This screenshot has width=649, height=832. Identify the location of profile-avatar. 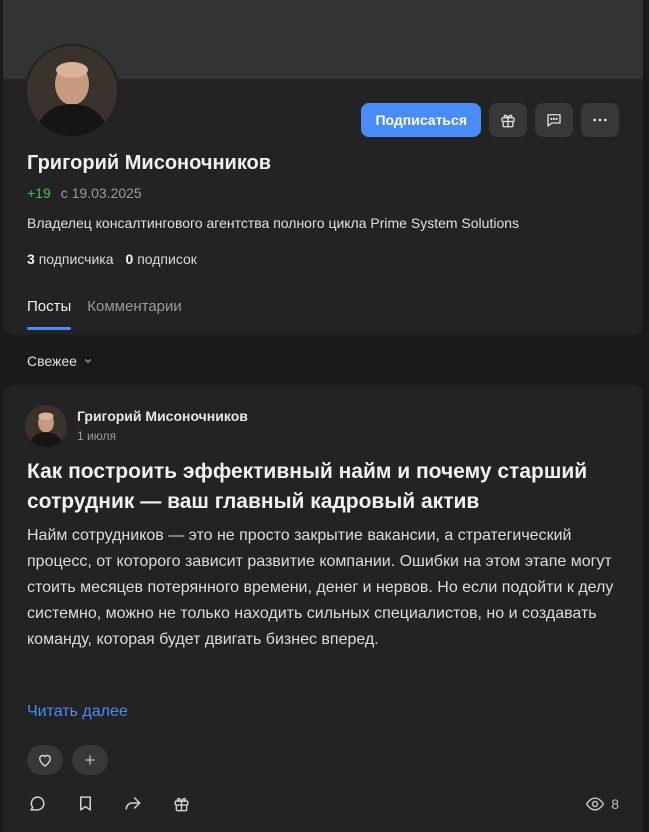
(72, 91).